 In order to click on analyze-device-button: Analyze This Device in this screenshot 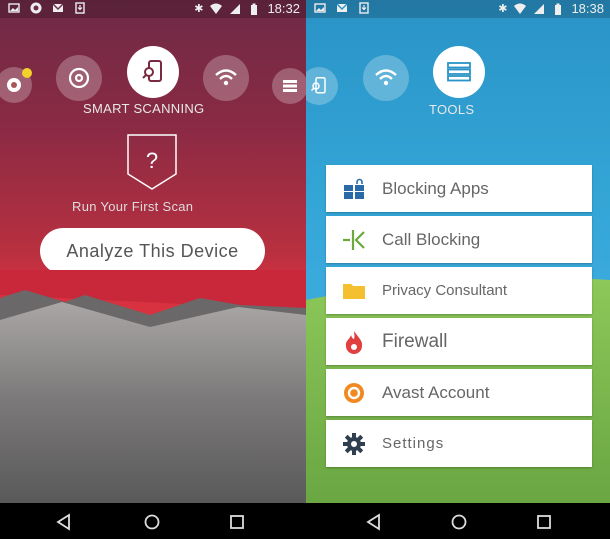, I will do `click(152, 251)`.